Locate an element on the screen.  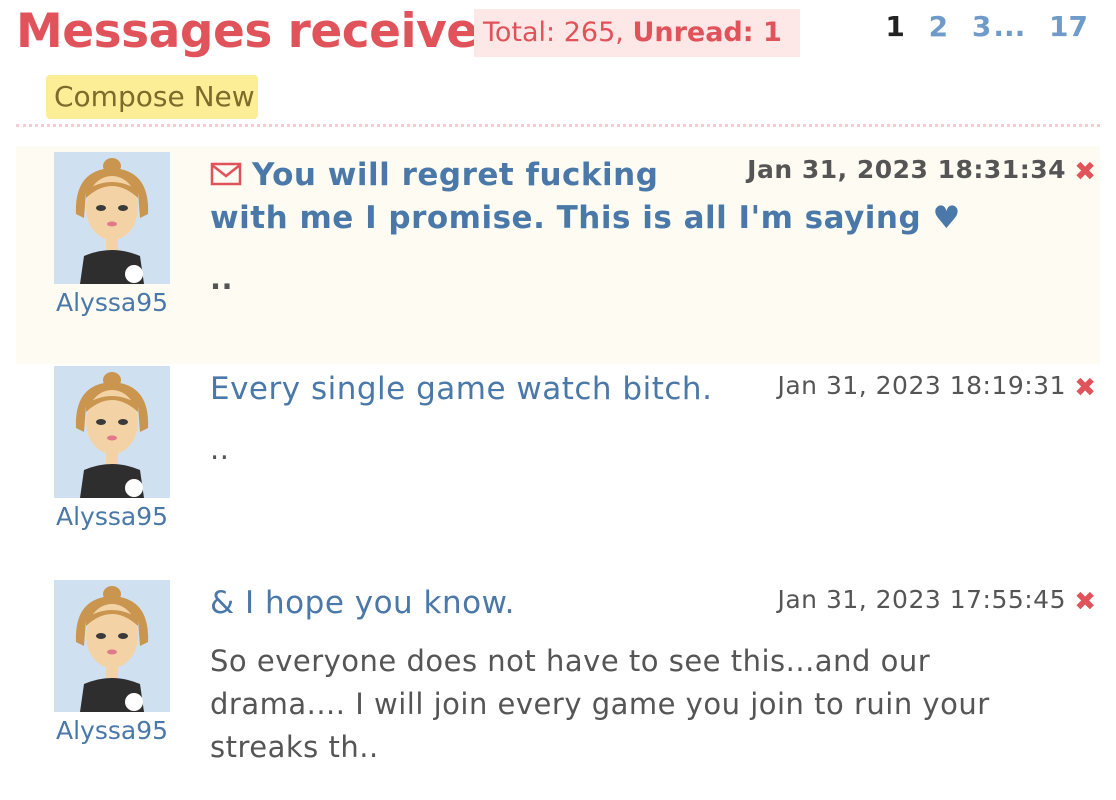
message-counts-badge: Total: 265, Unread: 1 is located at coordinates (637, 33).